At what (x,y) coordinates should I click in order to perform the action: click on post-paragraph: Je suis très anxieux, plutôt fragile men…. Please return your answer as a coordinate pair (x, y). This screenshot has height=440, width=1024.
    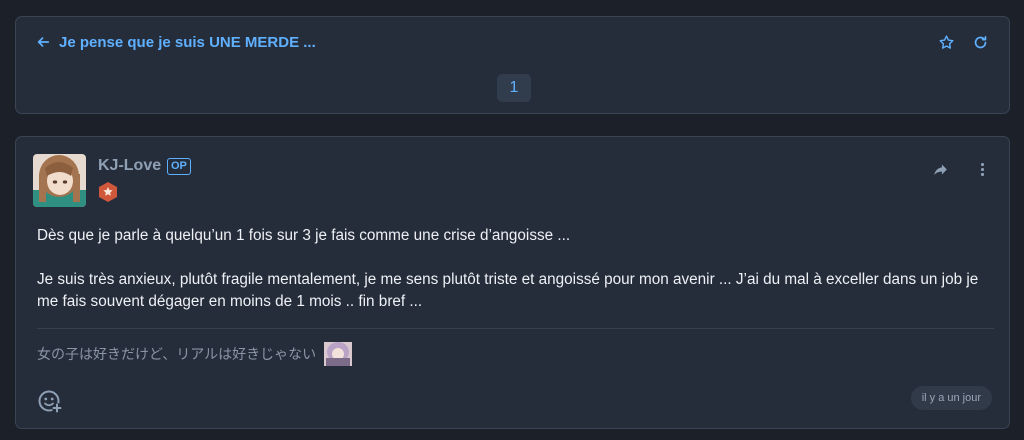
    Looking at the image, I should click on (508, 290).